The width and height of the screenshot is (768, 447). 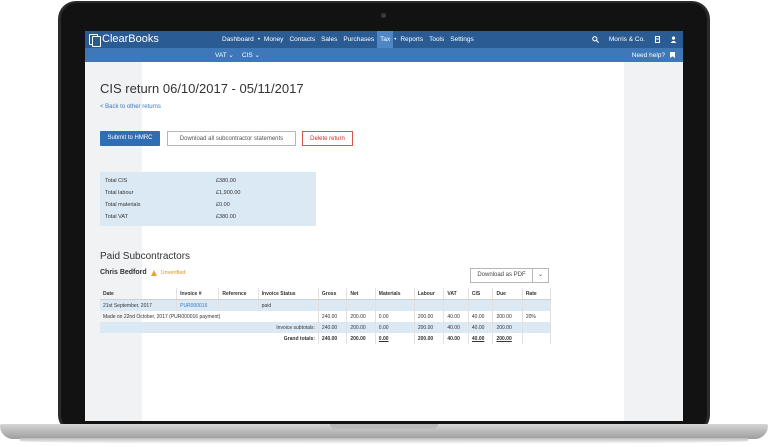 I want to click on summary-label: Total labour, so click(x=119, y=193).